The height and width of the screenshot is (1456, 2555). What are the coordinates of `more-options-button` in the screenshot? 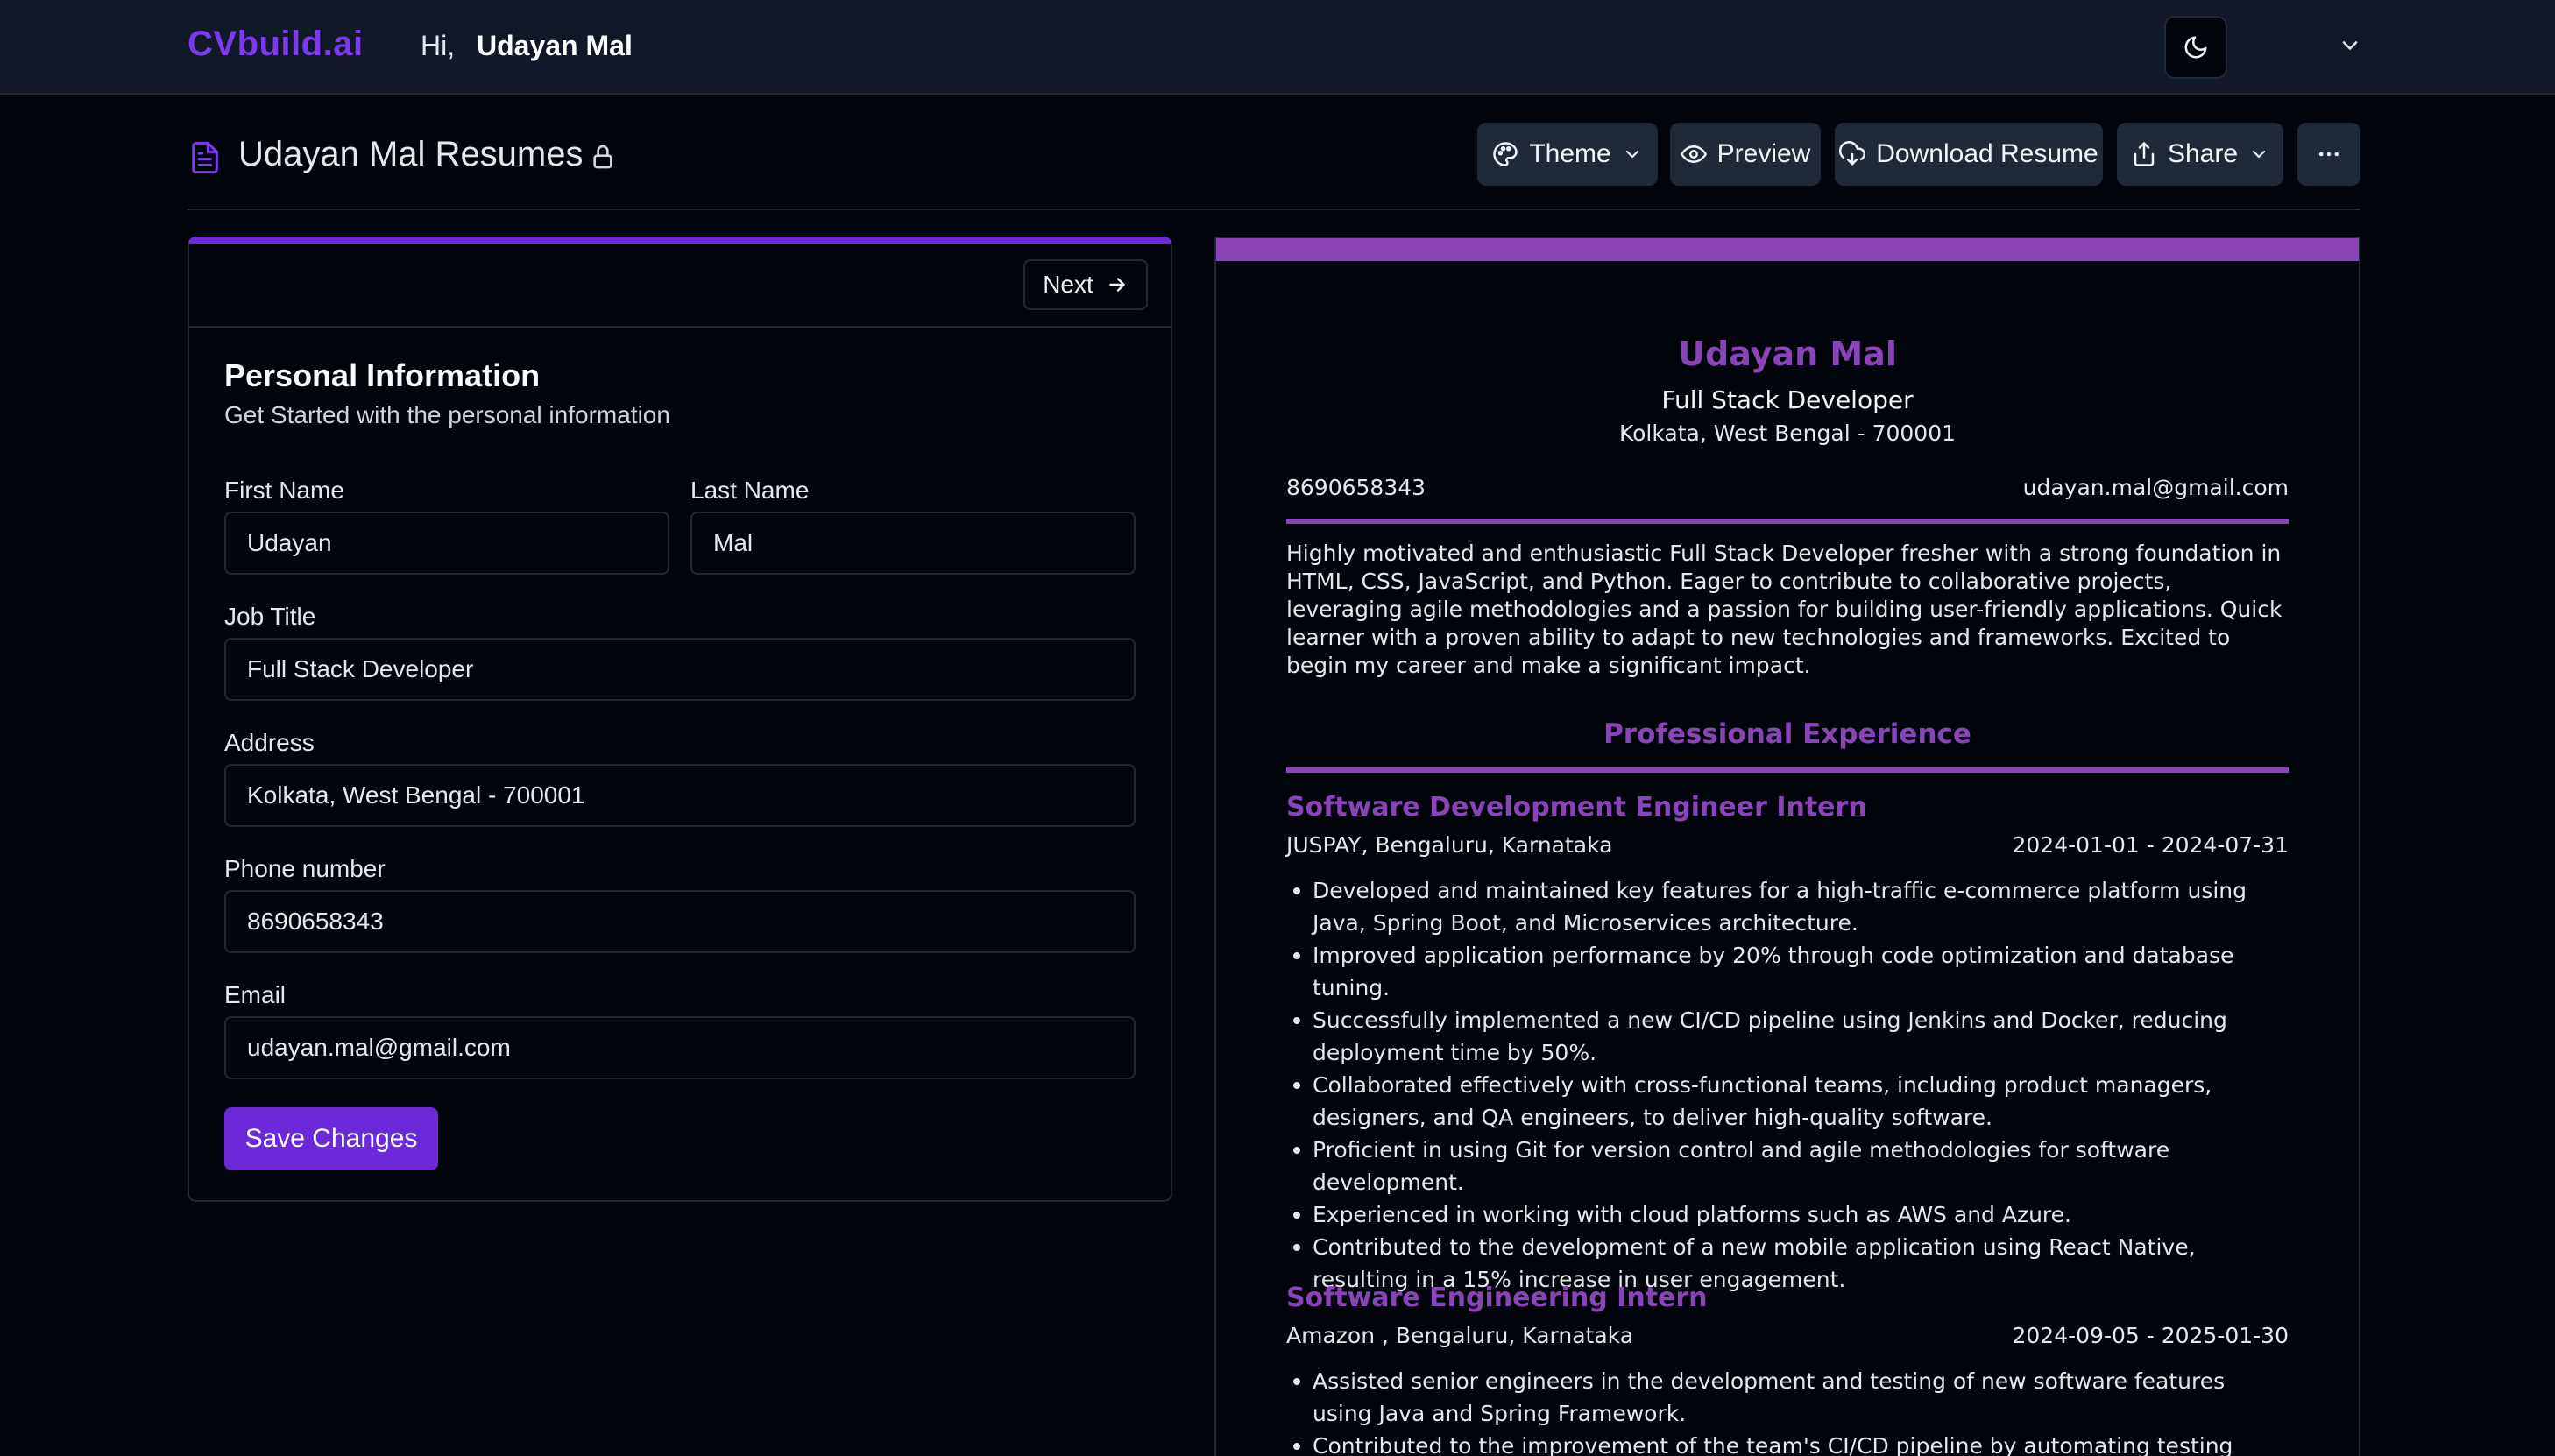 It's located at (2328, 154).